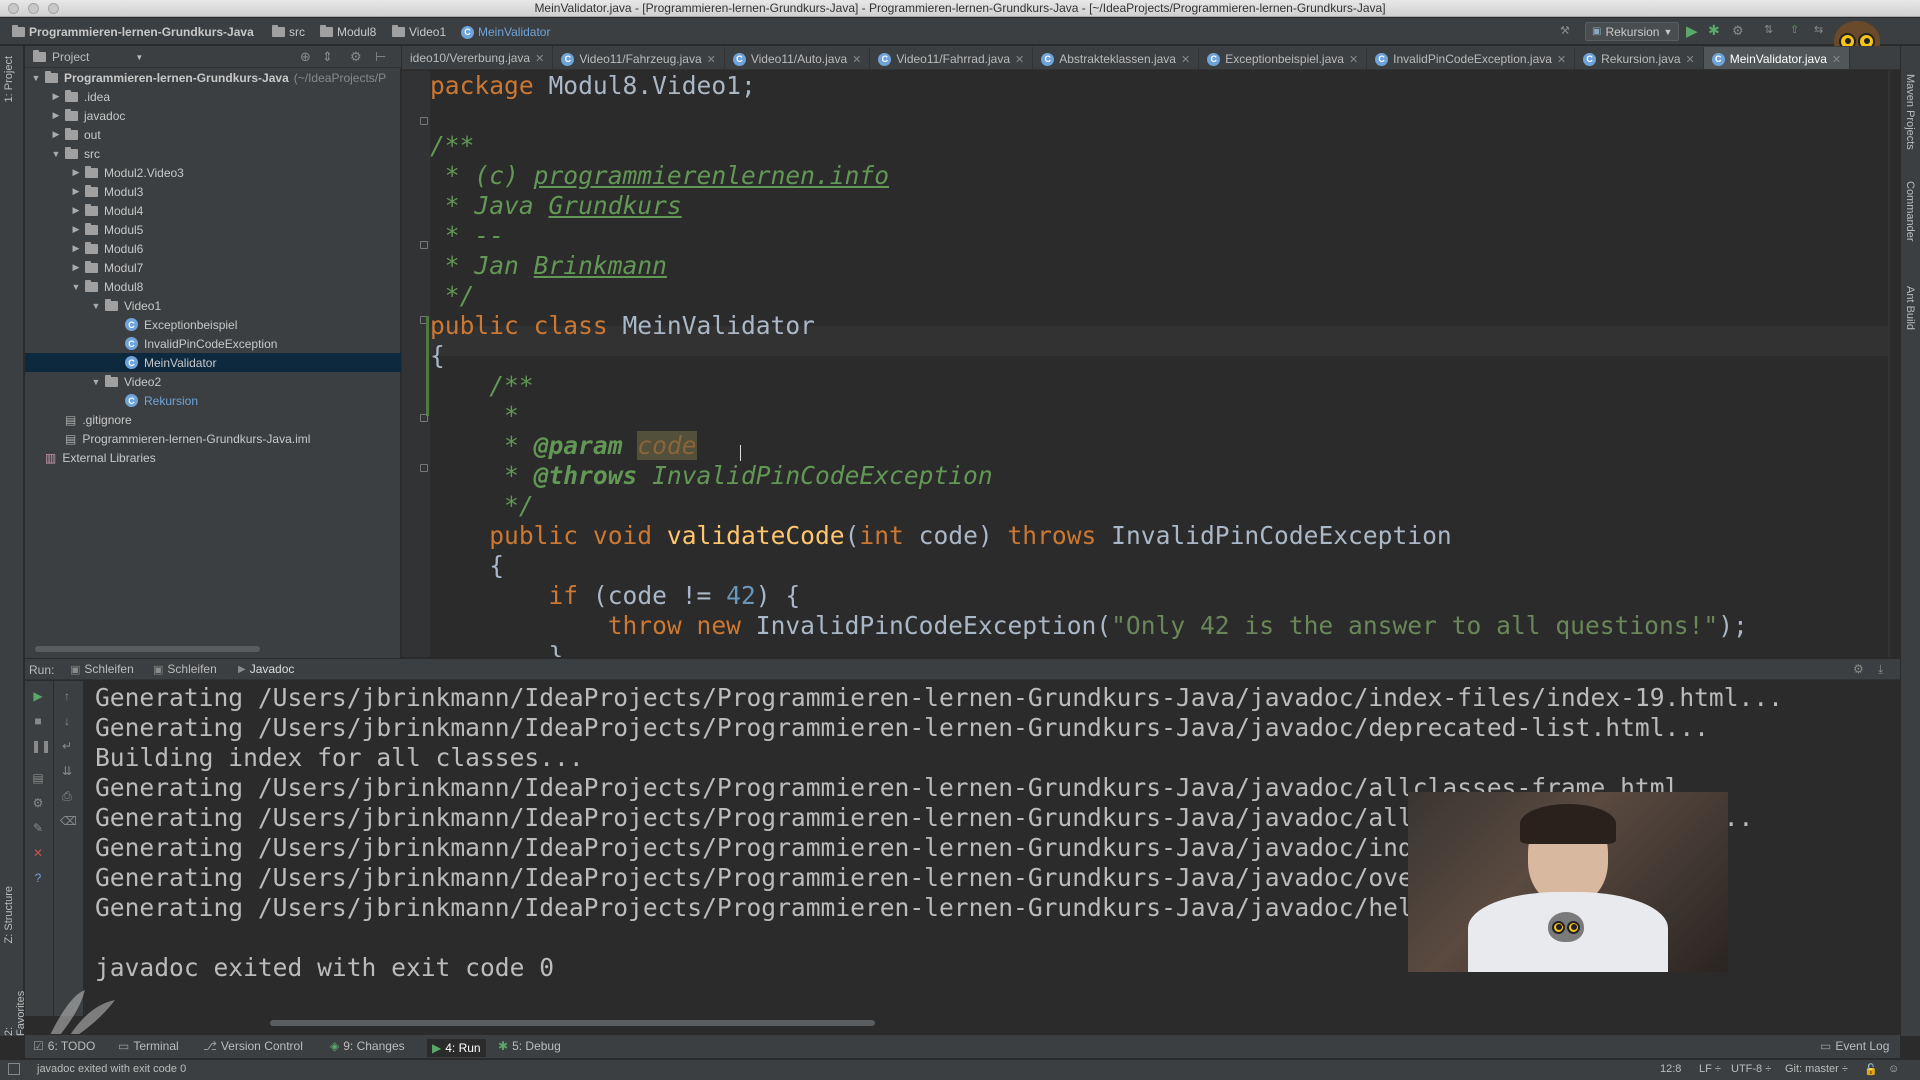 The width and height of the screenshot is (1920, 1080). What do you see at coordinates (1738, 31) in the screenshot?
I see `coverage-icon: ⚙` at bounding box center [1738, 31].